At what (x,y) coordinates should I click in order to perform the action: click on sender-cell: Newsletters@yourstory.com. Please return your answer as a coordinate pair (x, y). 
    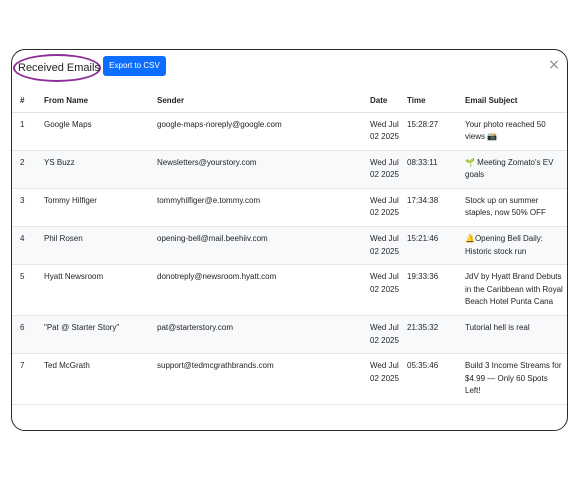
    Looking at the image, I should click on (259, 169).